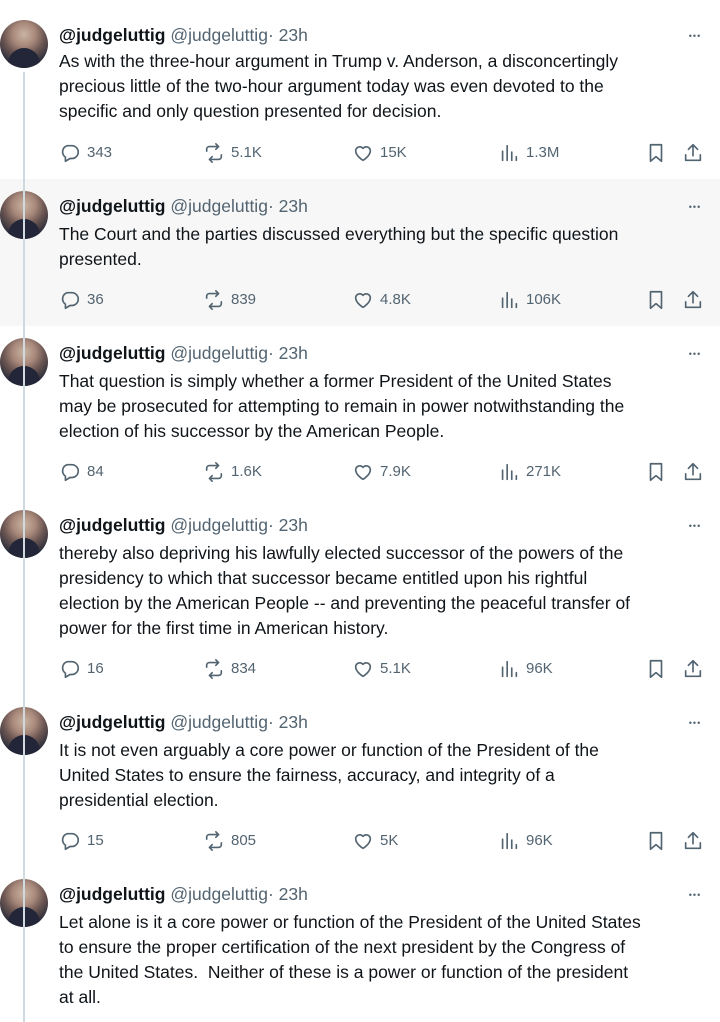 The height and width of the screenshot is (1022, 720). What do you see at coordinates (246, 152) in the screenshot?
I see `reposts-count: 5.1K` at bounding box center [246, 152].